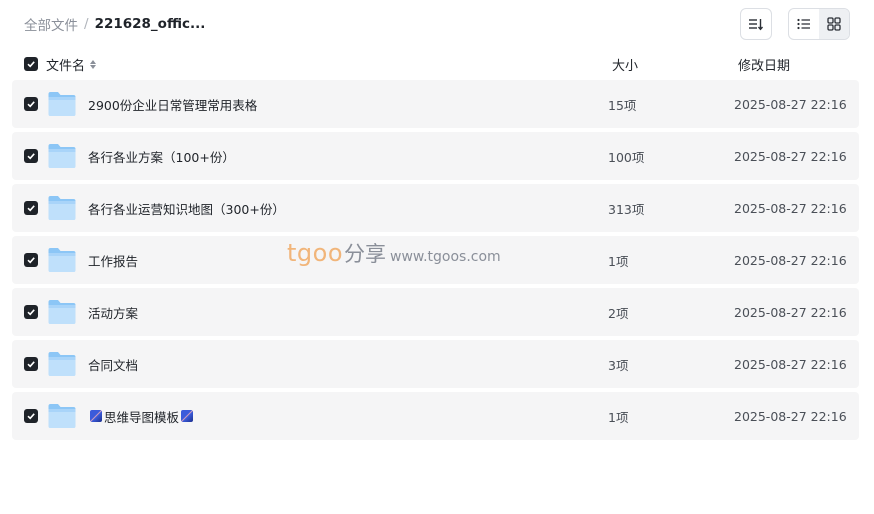 This screenshot has height=514, width=874. Describe the element at coordinates (626, 157) in the screenshot. I see `file-size: 100项` at that location.